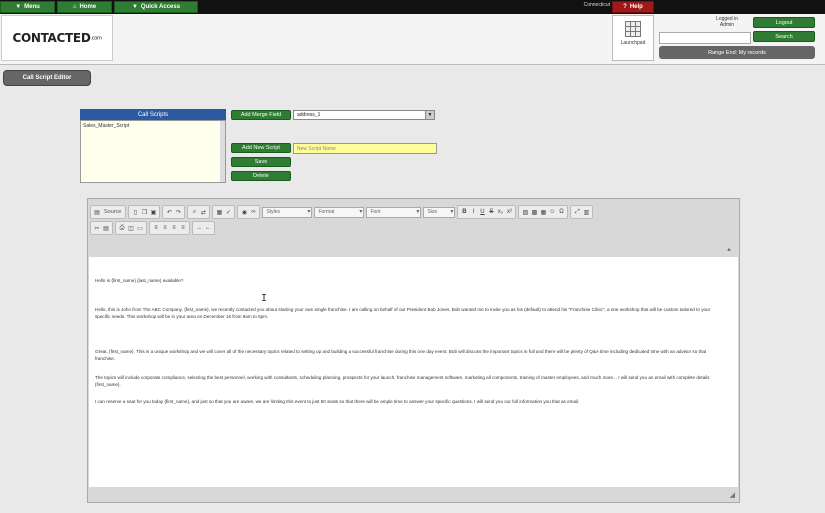 The height and width of the screenshot is (513, 825). Describe the element at coordinates (439, 212) in the screenshot. I see `size-dropdown: Size` at that location.